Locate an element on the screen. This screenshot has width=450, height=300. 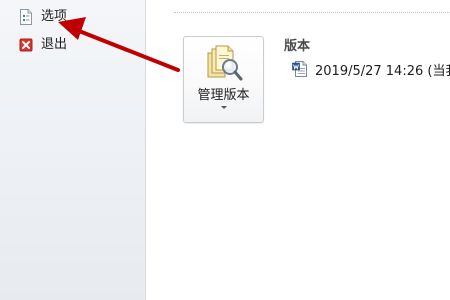
word-document-icon is located at coordinates (300, 69).